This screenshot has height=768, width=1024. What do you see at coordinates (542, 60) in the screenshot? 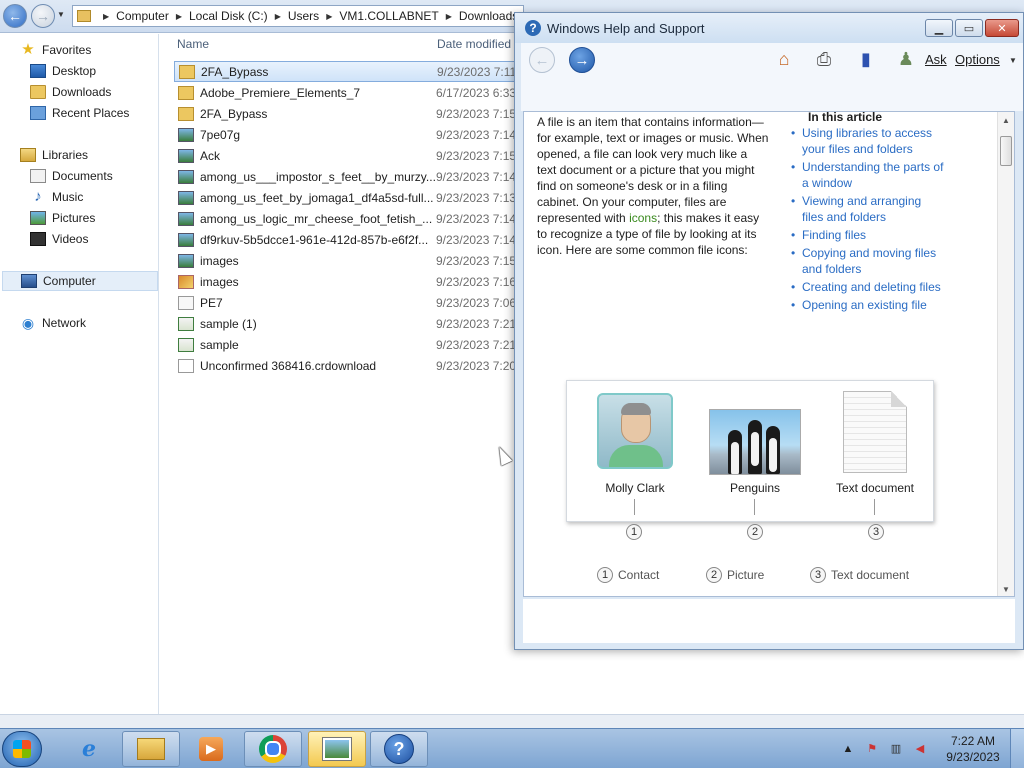
I see `help-back-button: ←` at bounding box center [542, 60].